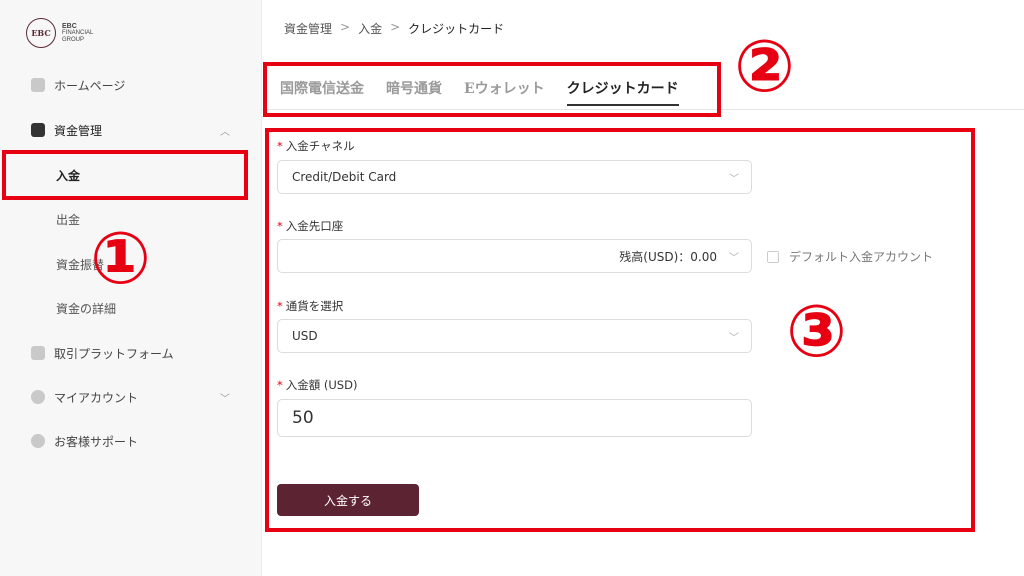 The width and height of the screenshot is (1024, 576). Describe the element at coordinates (514, 336) in the screenshot. I see `currency-select: USD ﹀` at that location.